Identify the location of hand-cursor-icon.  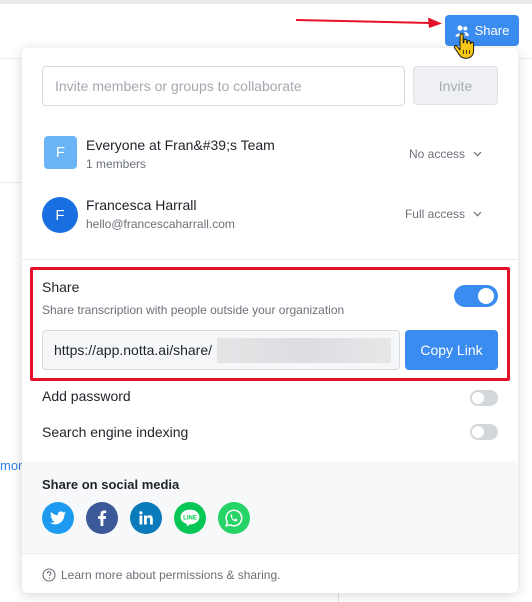
(464, 46).